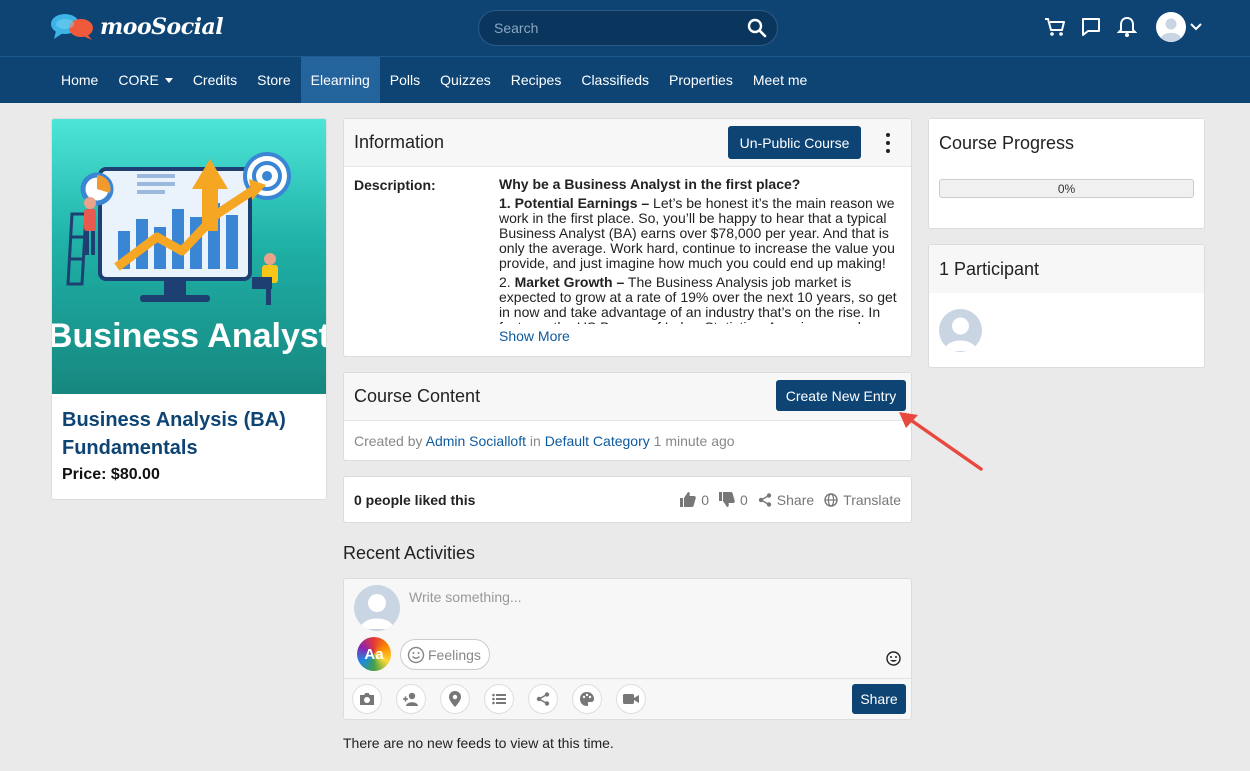 The height and width of the screenshot is (771, 1250). What do you see at coordinates (340, 80) in the screenshot?
I see `nav-elearning: Elearning` at bounding box center [340, 80].